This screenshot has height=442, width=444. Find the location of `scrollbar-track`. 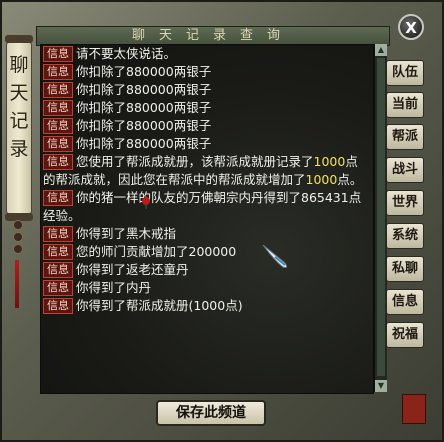

scrollbar-track is located at coordinates (381, 217).